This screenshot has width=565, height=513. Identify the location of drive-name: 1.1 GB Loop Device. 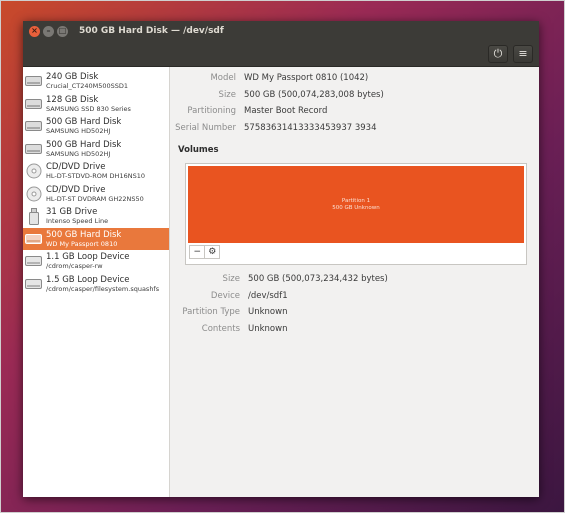
(88, 257).